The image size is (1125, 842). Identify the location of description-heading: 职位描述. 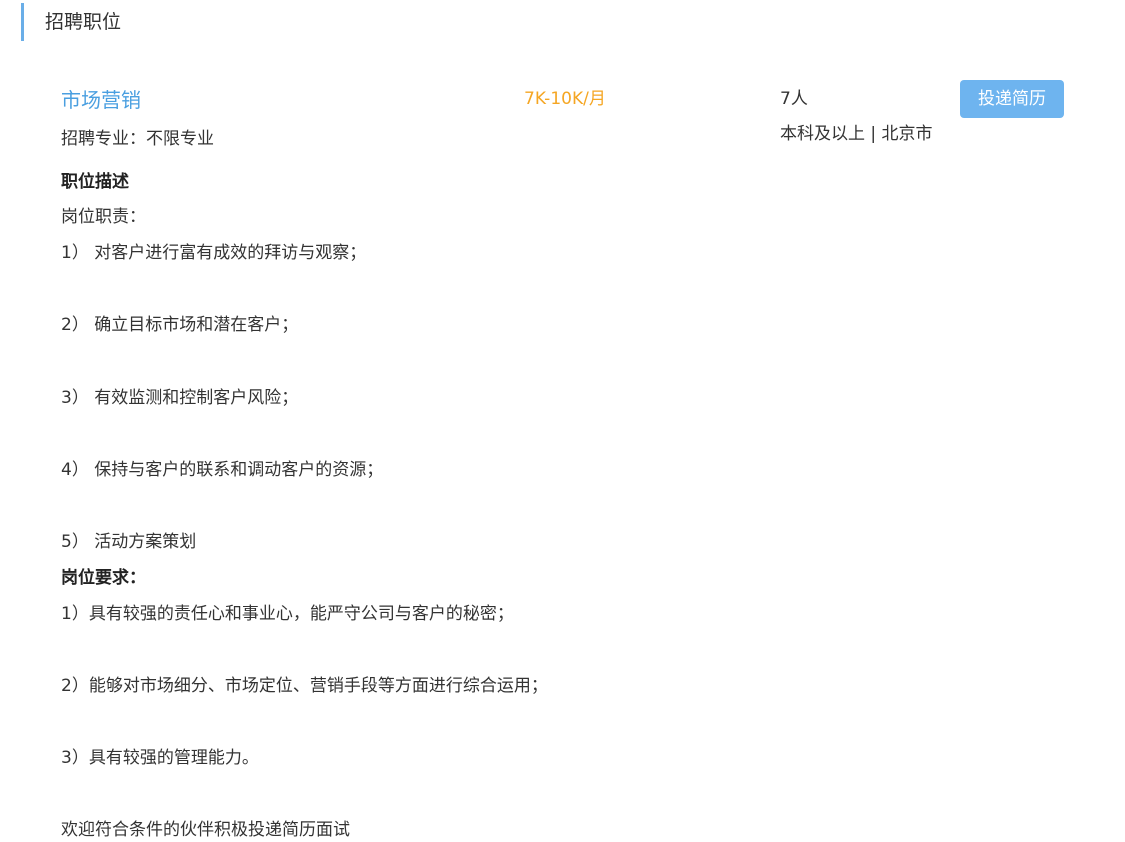
(95, 182).